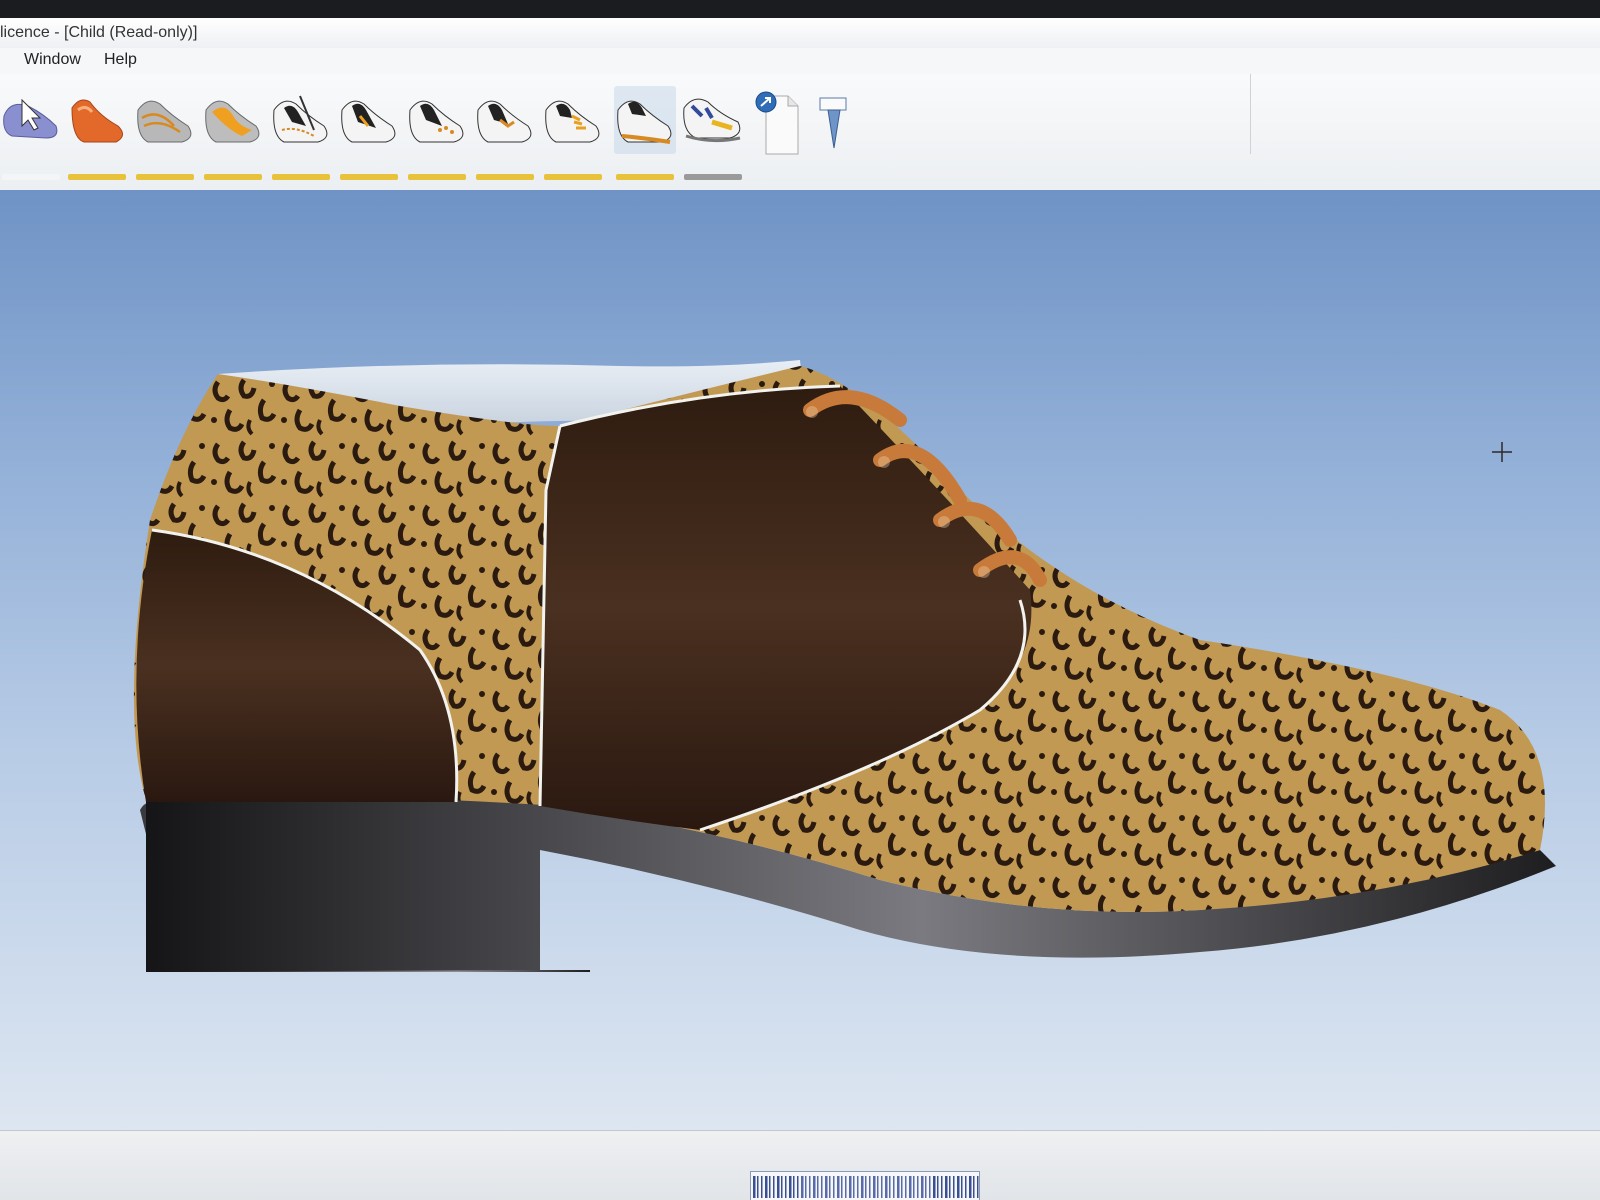  I want to click on stitching-tool, so click(301, 133).